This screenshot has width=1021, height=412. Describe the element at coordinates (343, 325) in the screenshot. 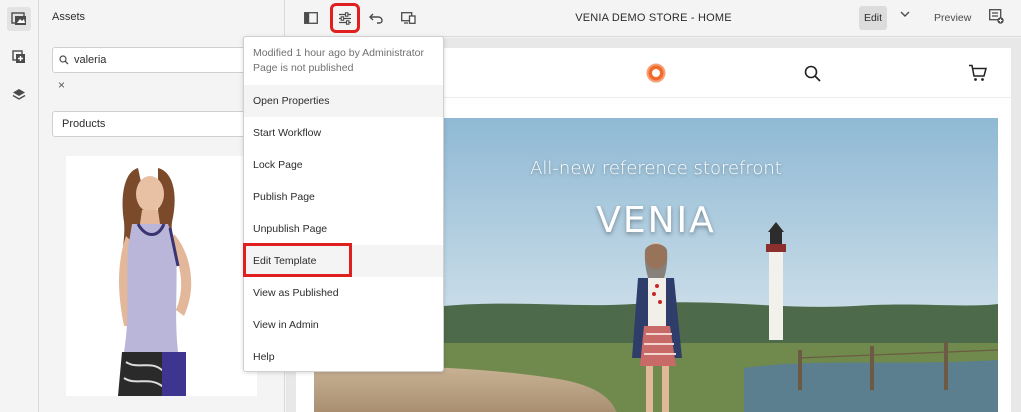

I see `menu-item-view-in-admin: View in Admin` at that location.